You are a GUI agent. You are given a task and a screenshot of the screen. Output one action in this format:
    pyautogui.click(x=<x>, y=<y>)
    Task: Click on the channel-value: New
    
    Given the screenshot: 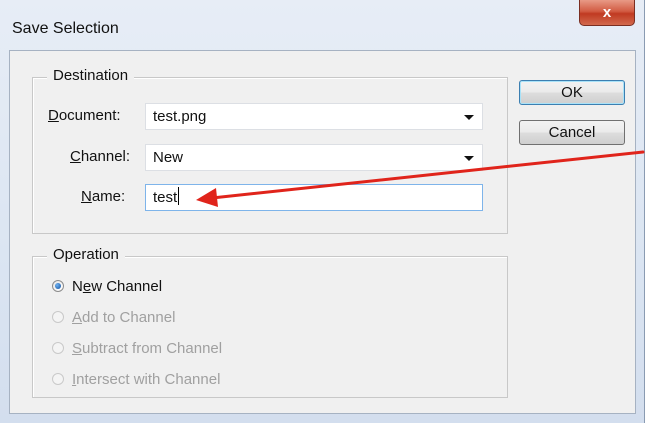 What is the action you would take?
    pyautogui.click(x=168, y=157)
    